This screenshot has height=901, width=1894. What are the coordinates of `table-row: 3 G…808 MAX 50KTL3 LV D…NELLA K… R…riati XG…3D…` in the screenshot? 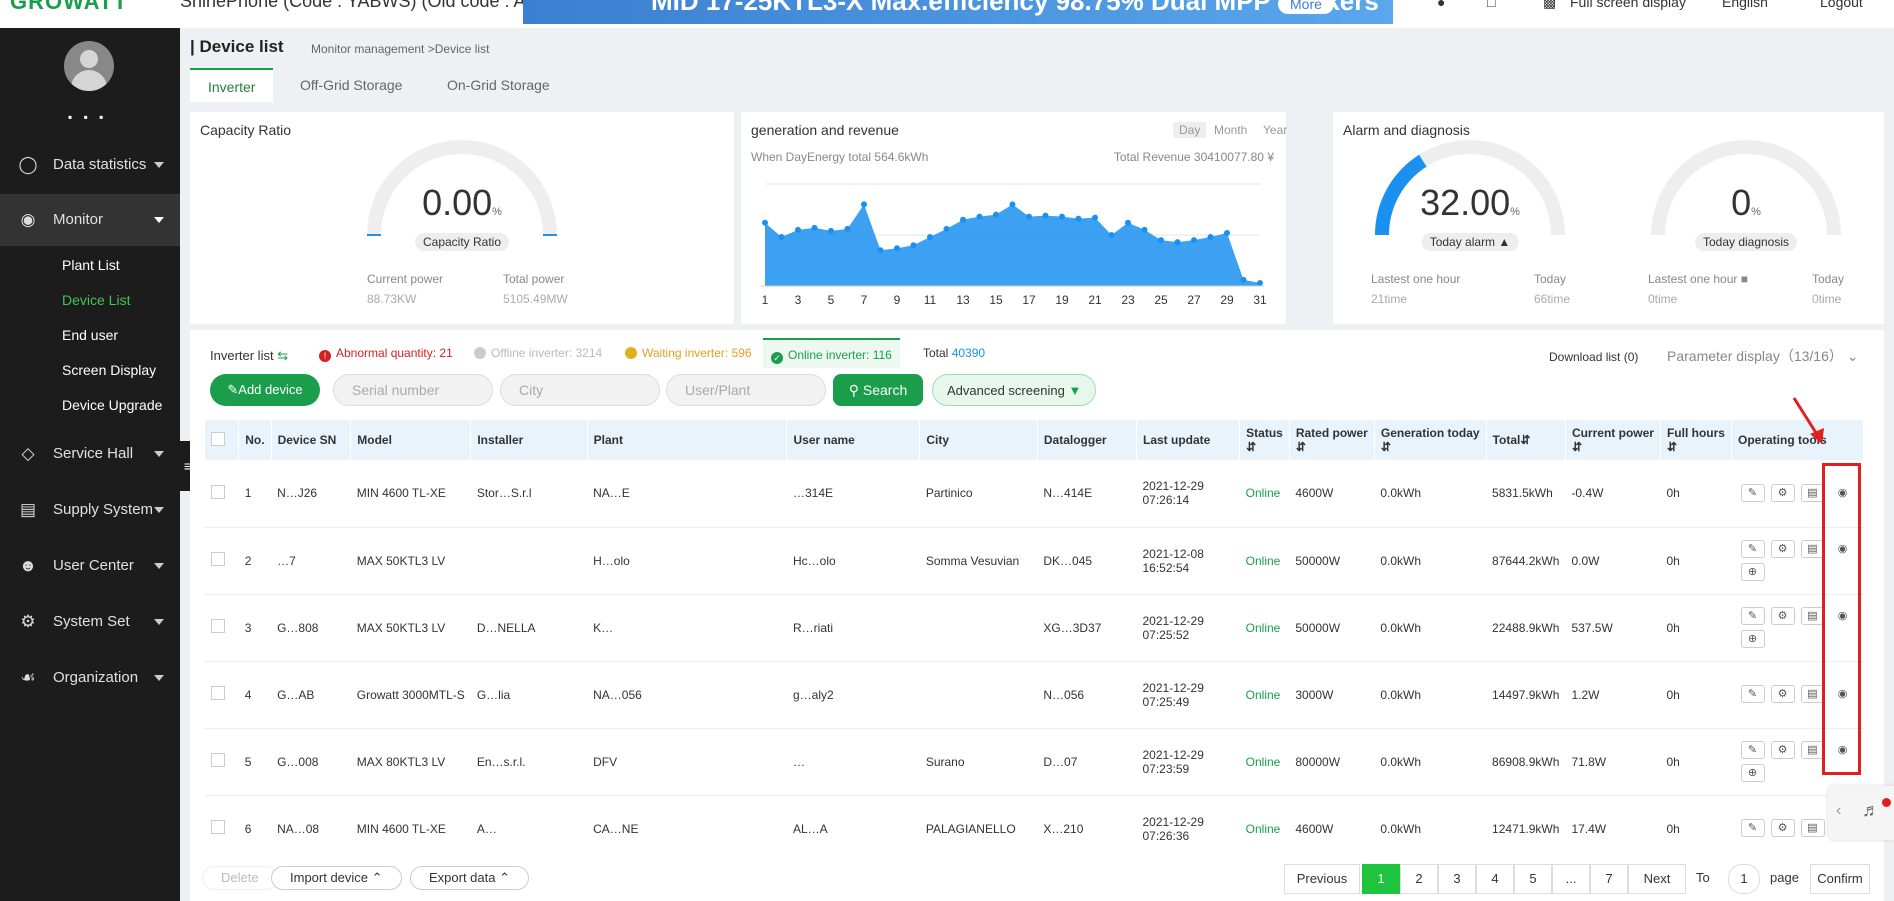 It's located at (1034, 628).